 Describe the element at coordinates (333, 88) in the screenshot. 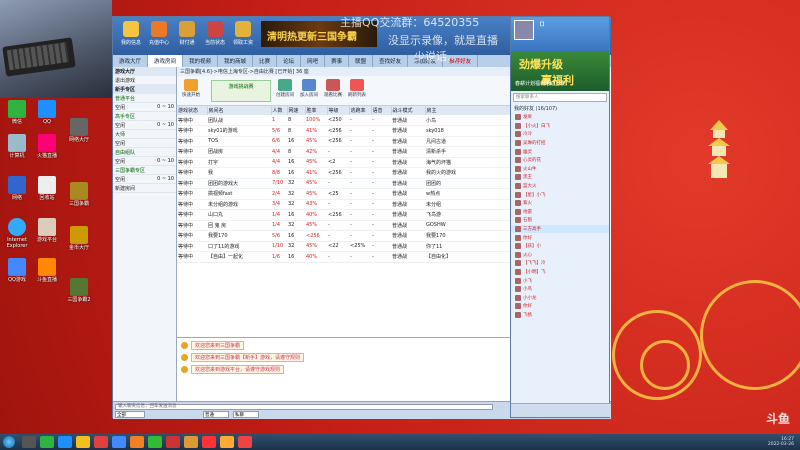

I see `watch-match-button: 观看比赛` at that location.